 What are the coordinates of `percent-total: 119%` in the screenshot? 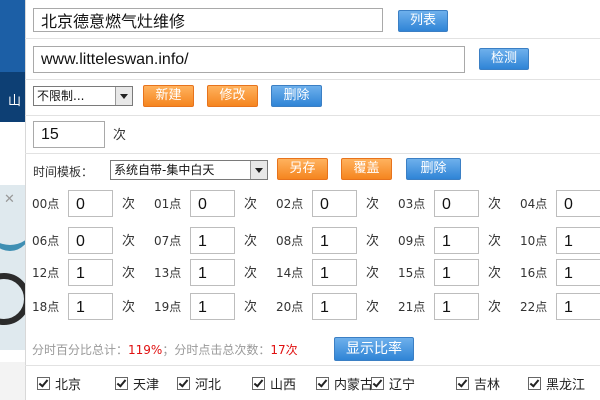 It's located at (145, 350).